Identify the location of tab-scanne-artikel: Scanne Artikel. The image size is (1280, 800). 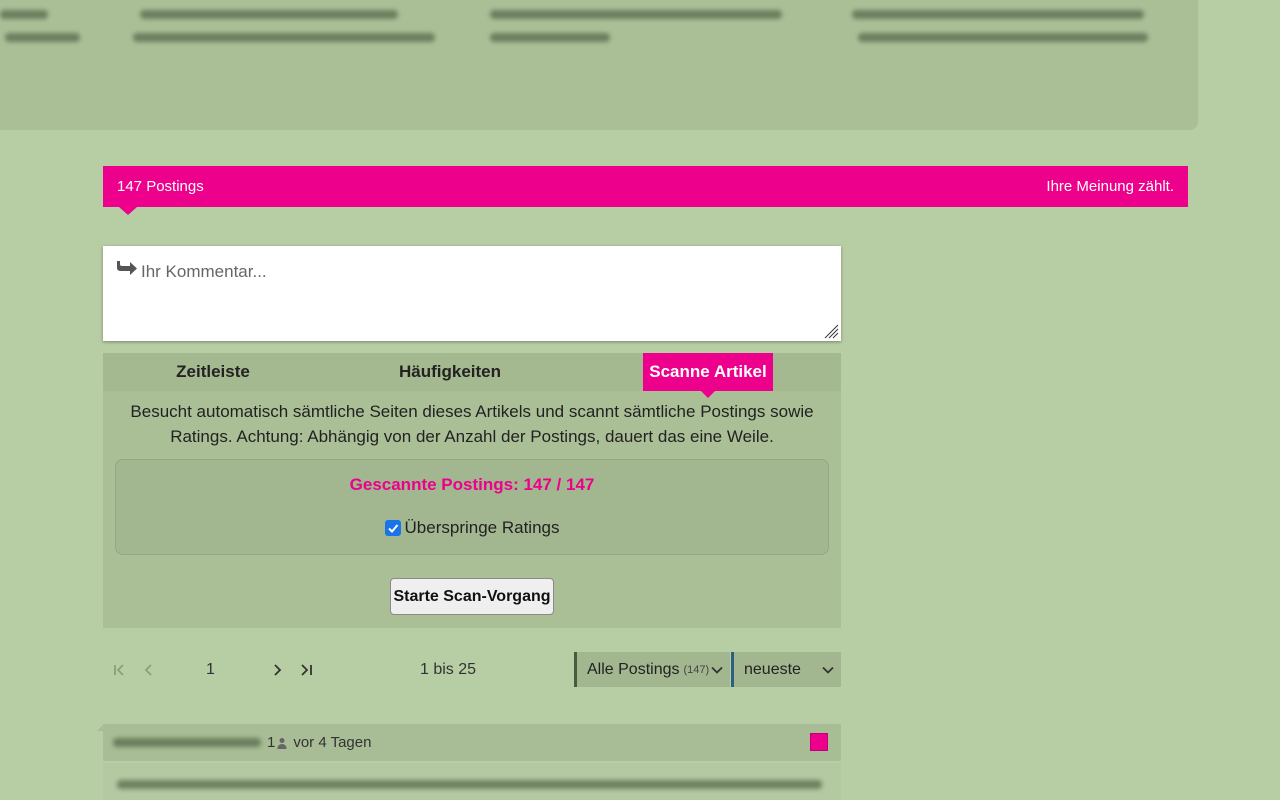
(708, 375).